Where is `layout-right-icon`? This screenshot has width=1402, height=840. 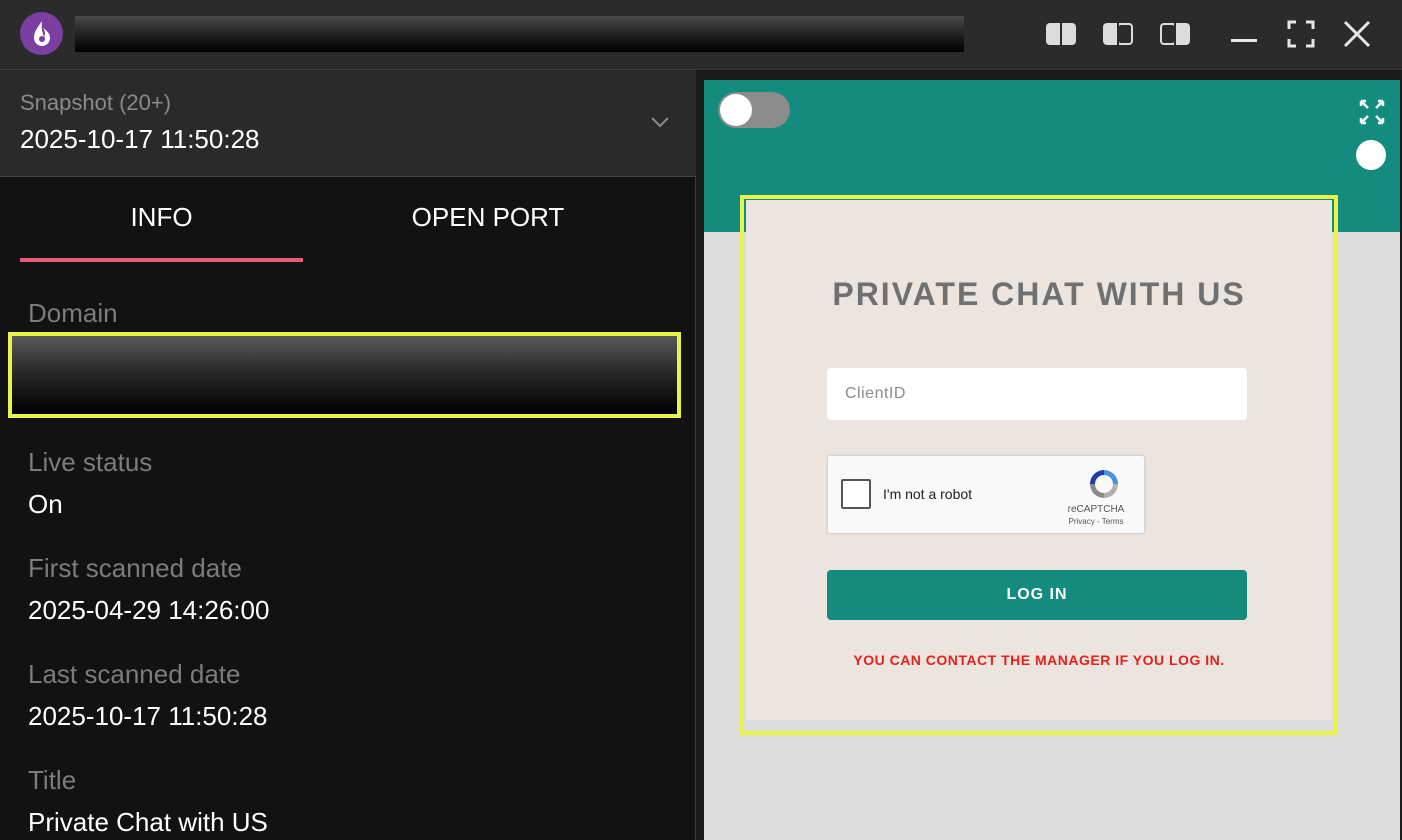
layout-right-icon is located at coordinates (1175, 34).